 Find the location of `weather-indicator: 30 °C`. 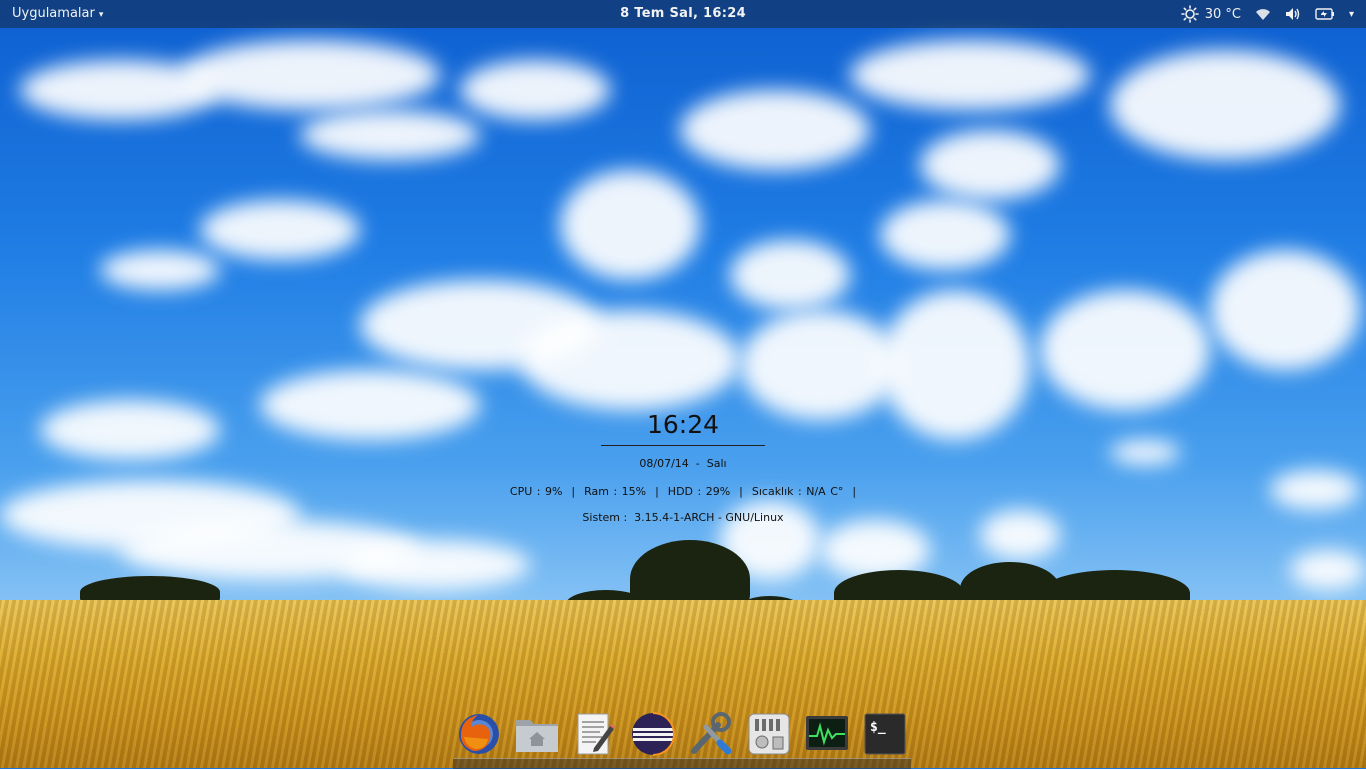

weather-indicator: 30 °C is located at coordinates (1210, 14).